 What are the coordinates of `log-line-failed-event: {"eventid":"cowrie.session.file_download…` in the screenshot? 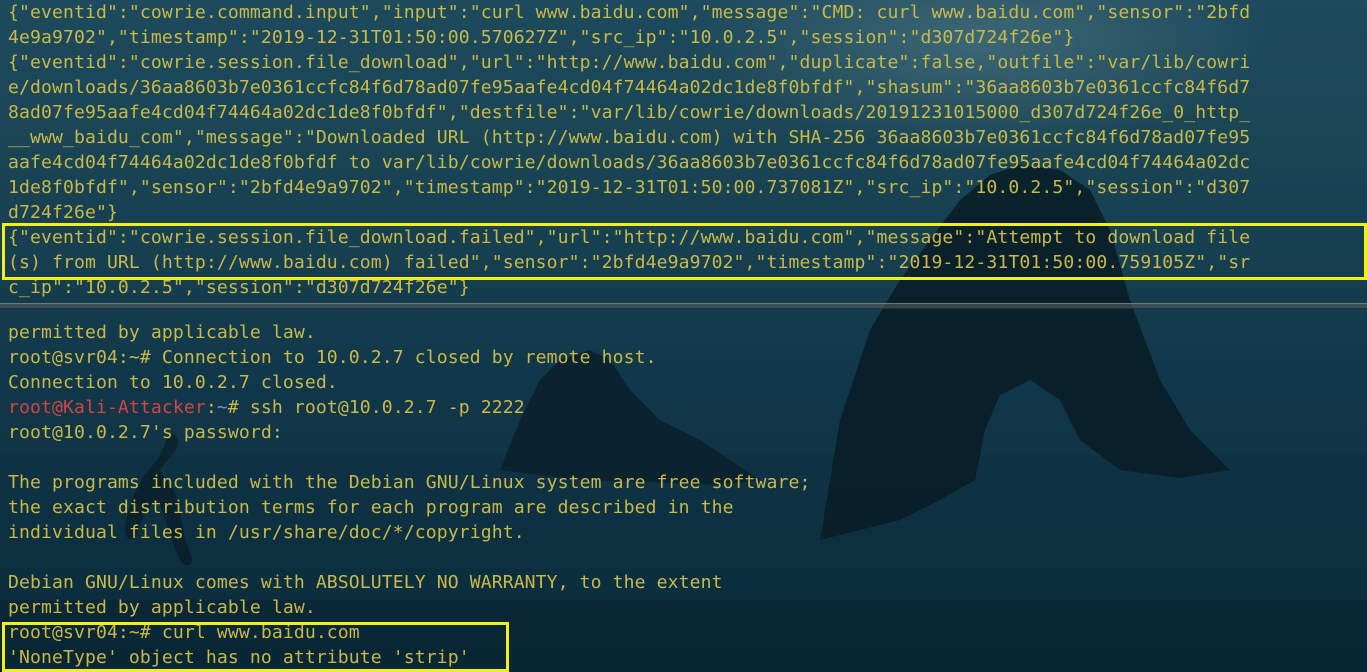 It's located at (629, 237).